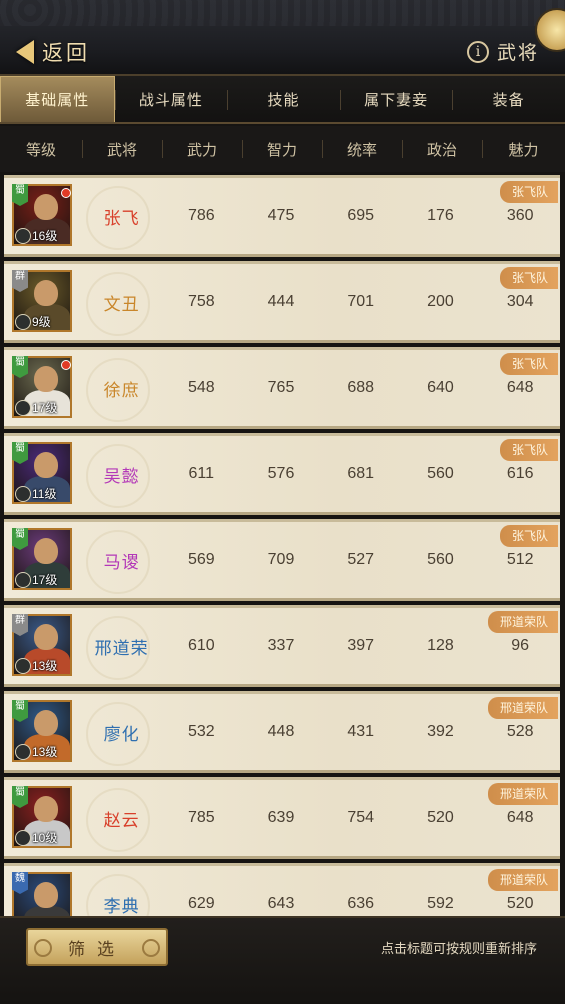 The height and width of the screenshot is (1004, 565). What do you see at coordinates (361, 817) in the screenshot?
I see `stat-leadership: 754` at bounding box center [361, 817].